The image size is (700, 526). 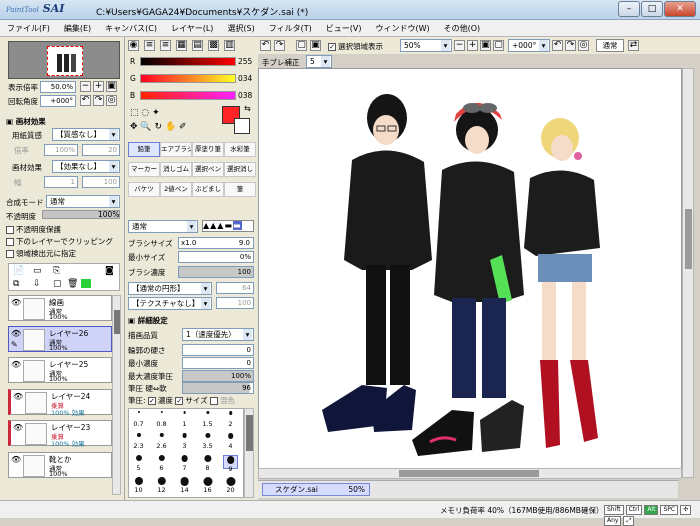 I want to click on tool-thick-brush: 厚塗り筆, so click(x=208, y=149).